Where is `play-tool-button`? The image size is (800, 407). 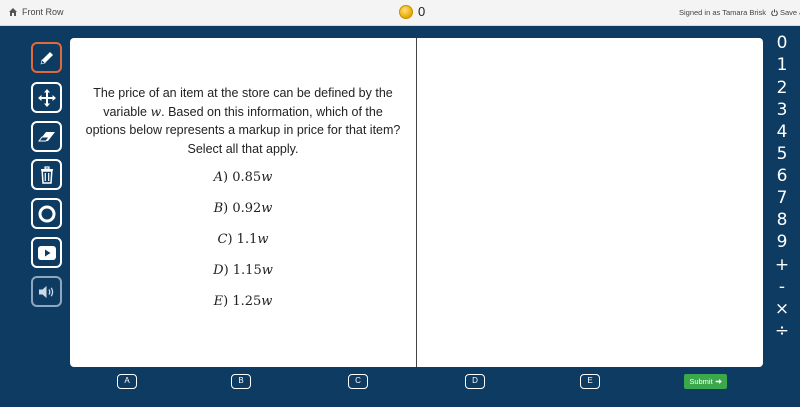 play-tool-button is located at coordinates (46, 252).